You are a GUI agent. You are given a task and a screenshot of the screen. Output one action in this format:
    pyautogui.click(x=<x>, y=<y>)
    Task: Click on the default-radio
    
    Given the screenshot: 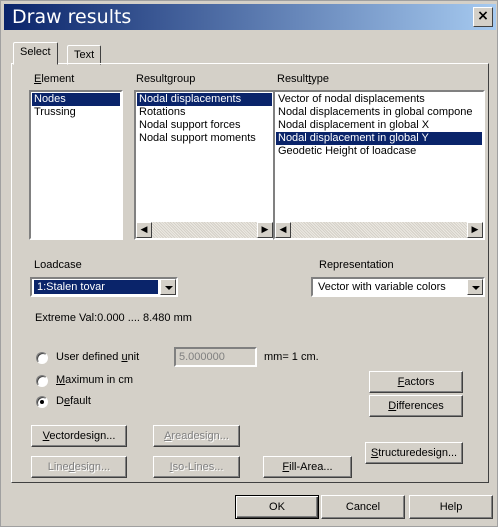 What is the action you would take?
    pyautogui.click(x=42, y=402)
    